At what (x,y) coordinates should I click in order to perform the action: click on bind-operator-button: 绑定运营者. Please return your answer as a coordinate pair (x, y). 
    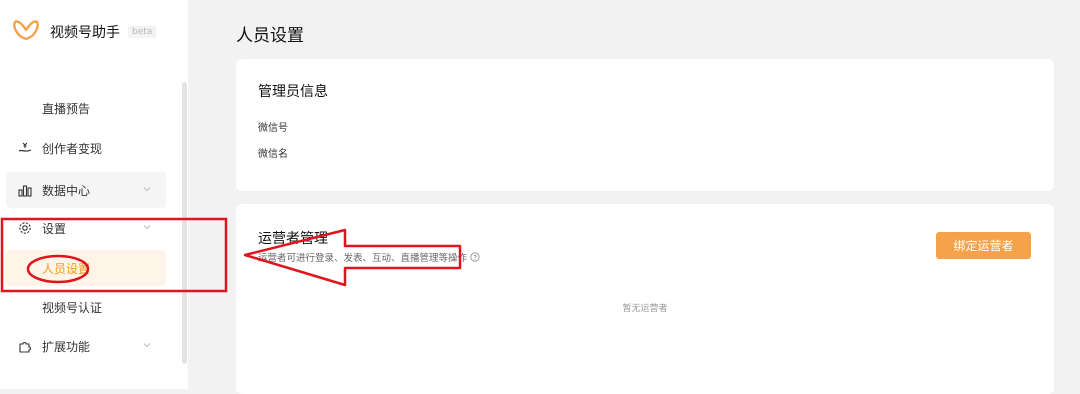
    Looking at the image, I should click on (983, 245).